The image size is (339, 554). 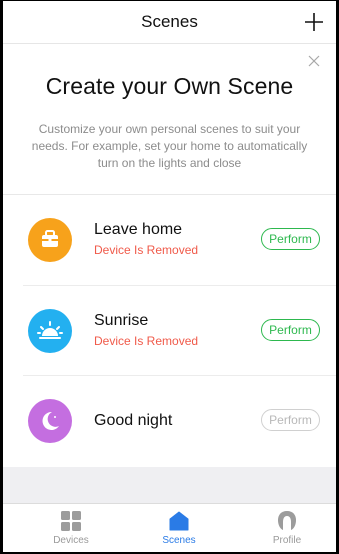 I want to click on navigation-bar: Scenes, so click(x=169, y=22).